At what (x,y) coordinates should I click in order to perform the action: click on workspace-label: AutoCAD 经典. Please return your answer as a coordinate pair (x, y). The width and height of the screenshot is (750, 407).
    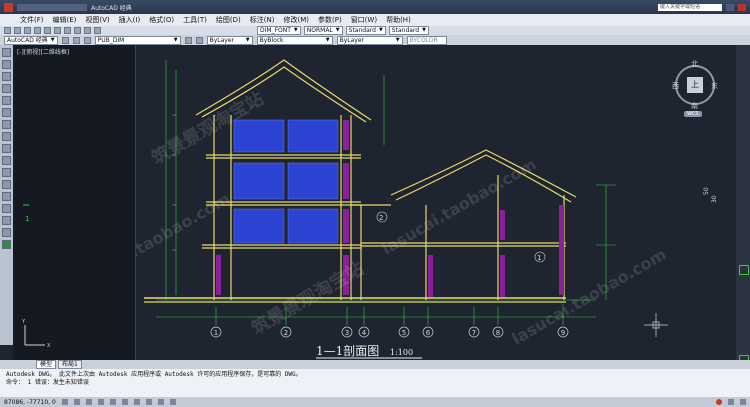
    Looking at the image, I should click on (111, 8).